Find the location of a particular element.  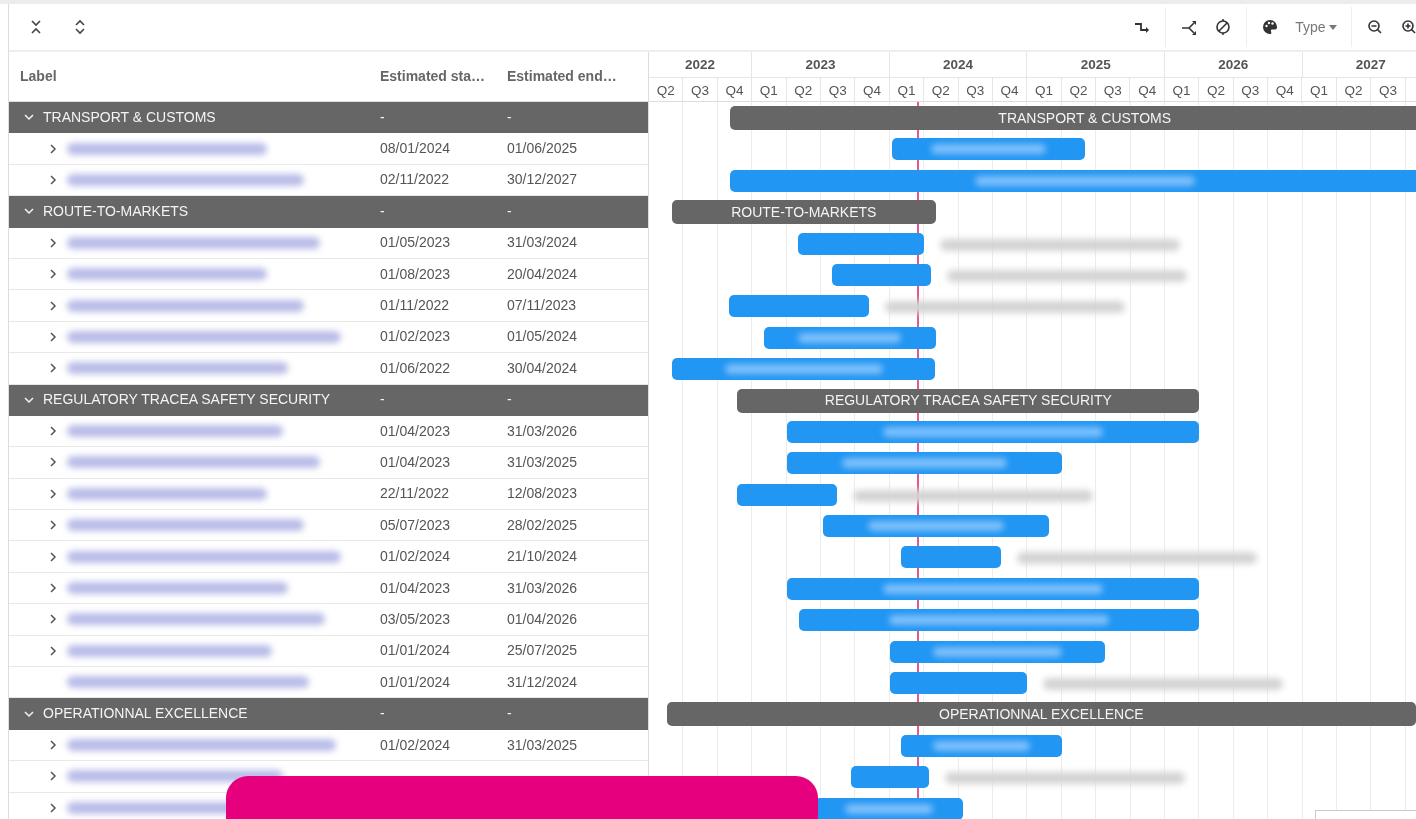

group-bar-label: TRANSPORT & CUSTOMS is located at coordinates (1085, 118).